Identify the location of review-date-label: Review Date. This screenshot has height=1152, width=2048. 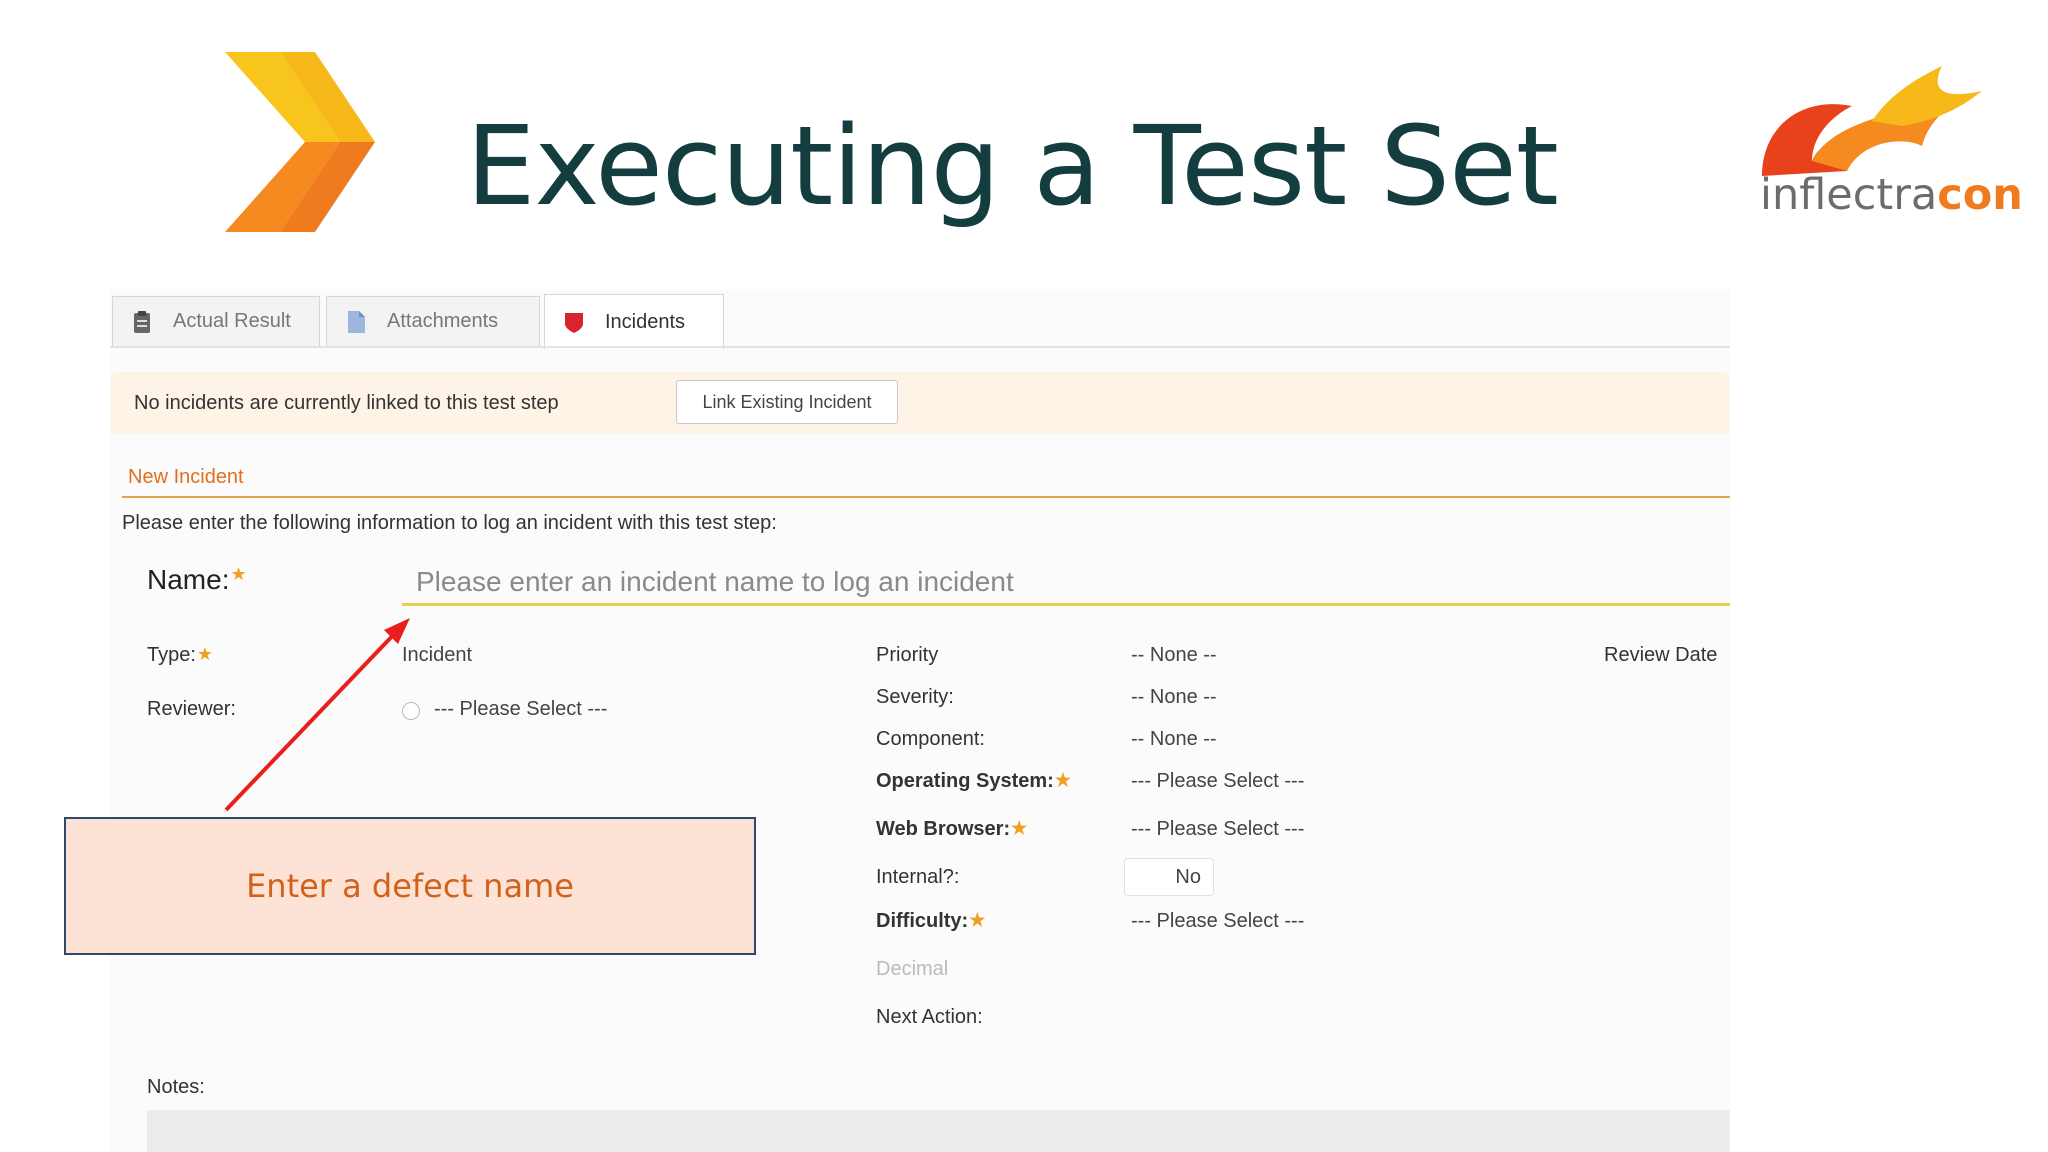
(1661, 655).